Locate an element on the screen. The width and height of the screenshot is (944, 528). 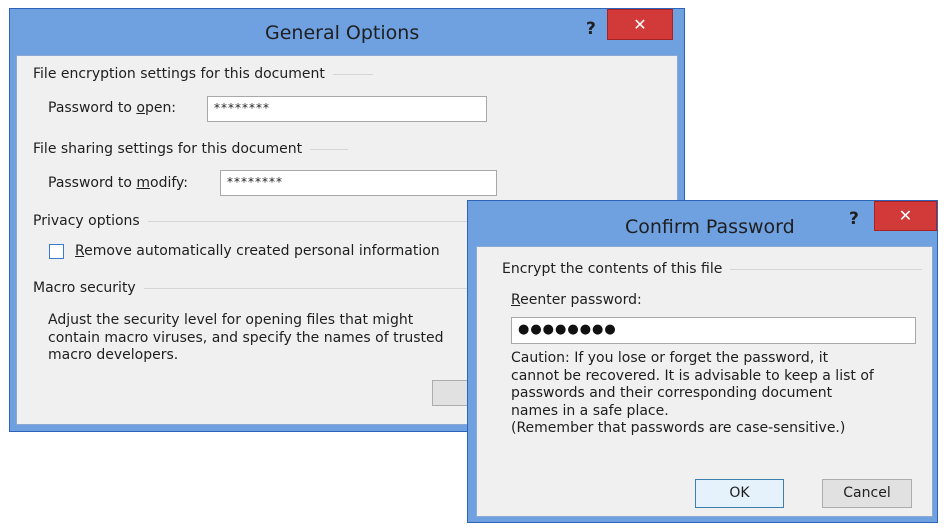
confirm-password-titlebar: Confirm Password ? ✕ is located at coordinates (702, 224).